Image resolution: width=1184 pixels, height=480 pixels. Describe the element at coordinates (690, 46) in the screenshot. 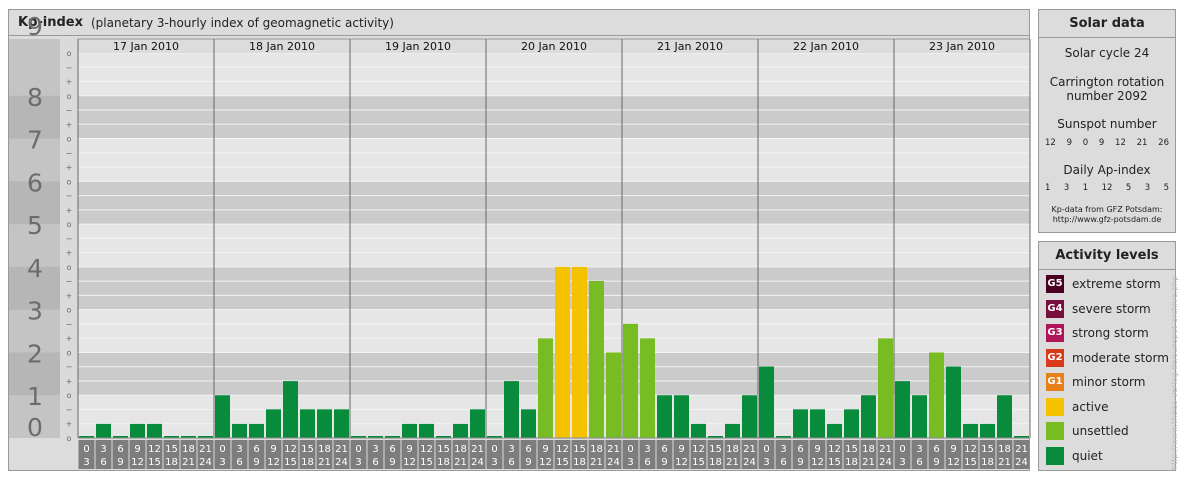

I see `day-label: 21 Jan 2010` at that location.